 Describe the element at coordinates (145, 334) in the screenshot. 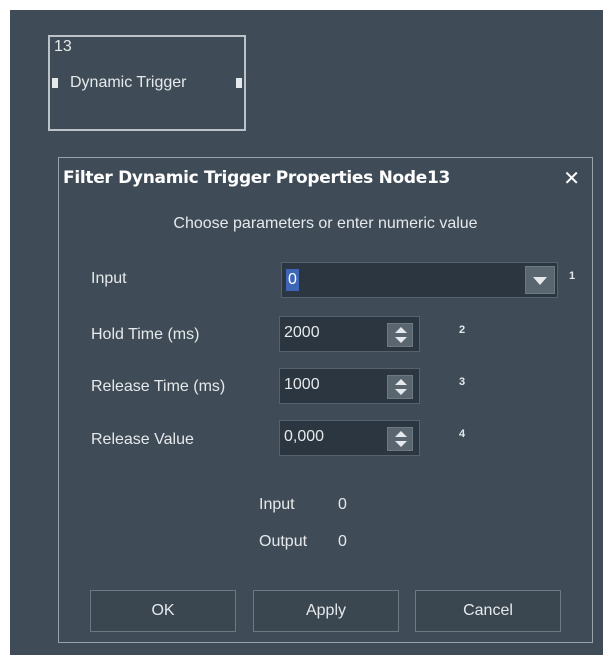

I see `hold-time-label: Hold Time (ms)` at that location.